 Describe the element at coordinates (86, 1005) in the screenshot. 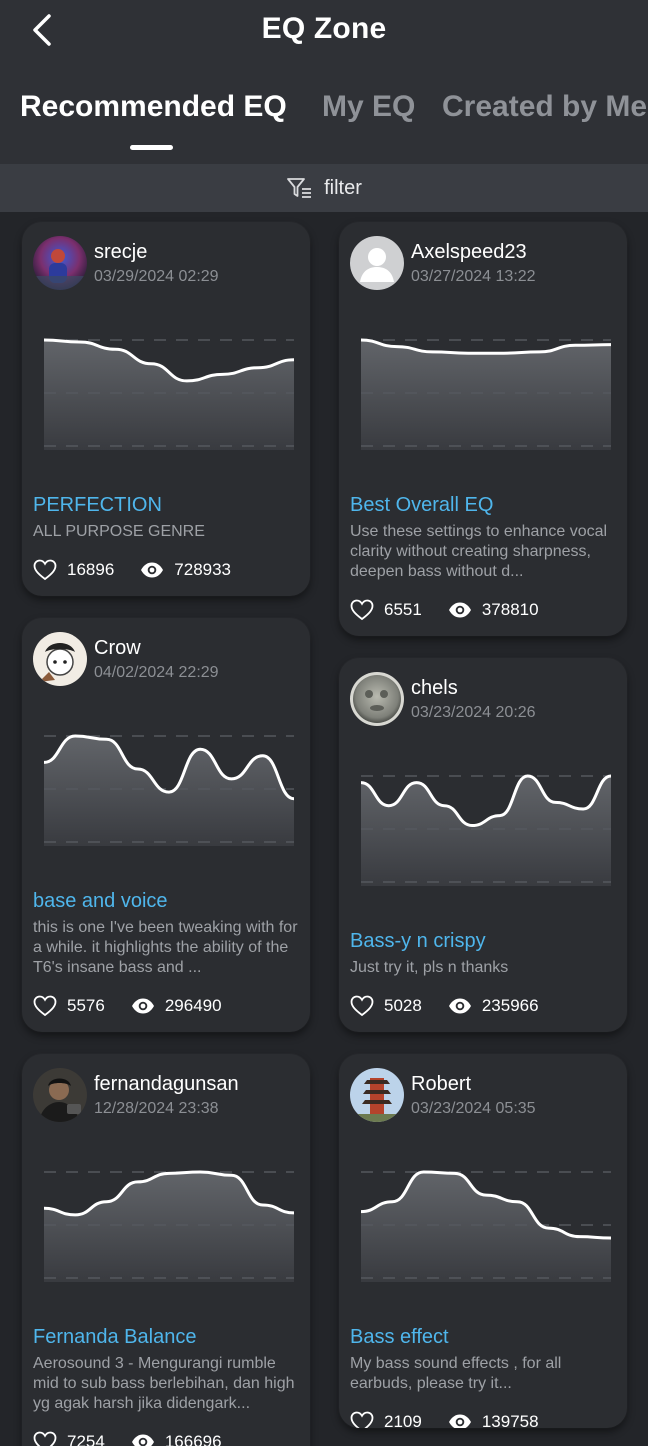

I see `like-count: 5576` at that location.